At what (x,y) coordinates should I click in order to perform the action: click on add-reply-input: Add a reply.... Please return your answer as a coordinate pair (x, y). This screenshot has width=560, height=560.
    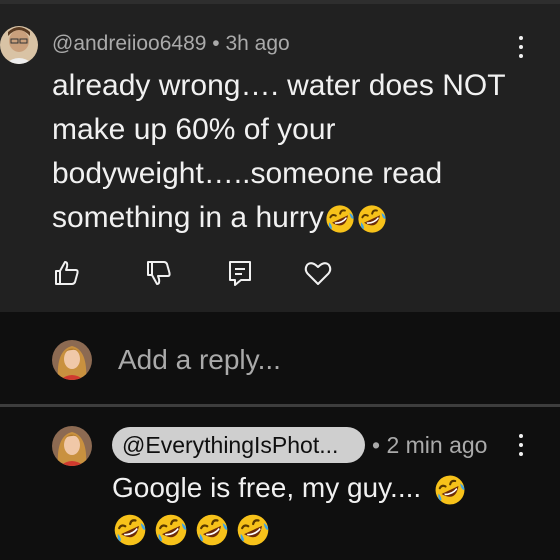
    Looking at the image, I should click on (199, 360).